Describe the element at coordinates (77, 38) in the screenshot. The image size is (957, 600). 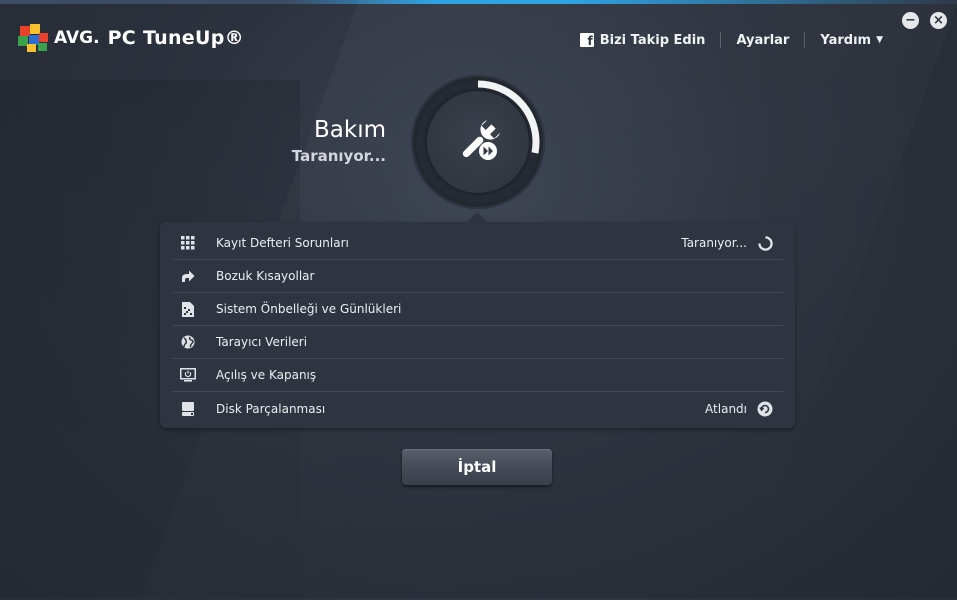
I see `brand-name: AVG.` at that location.